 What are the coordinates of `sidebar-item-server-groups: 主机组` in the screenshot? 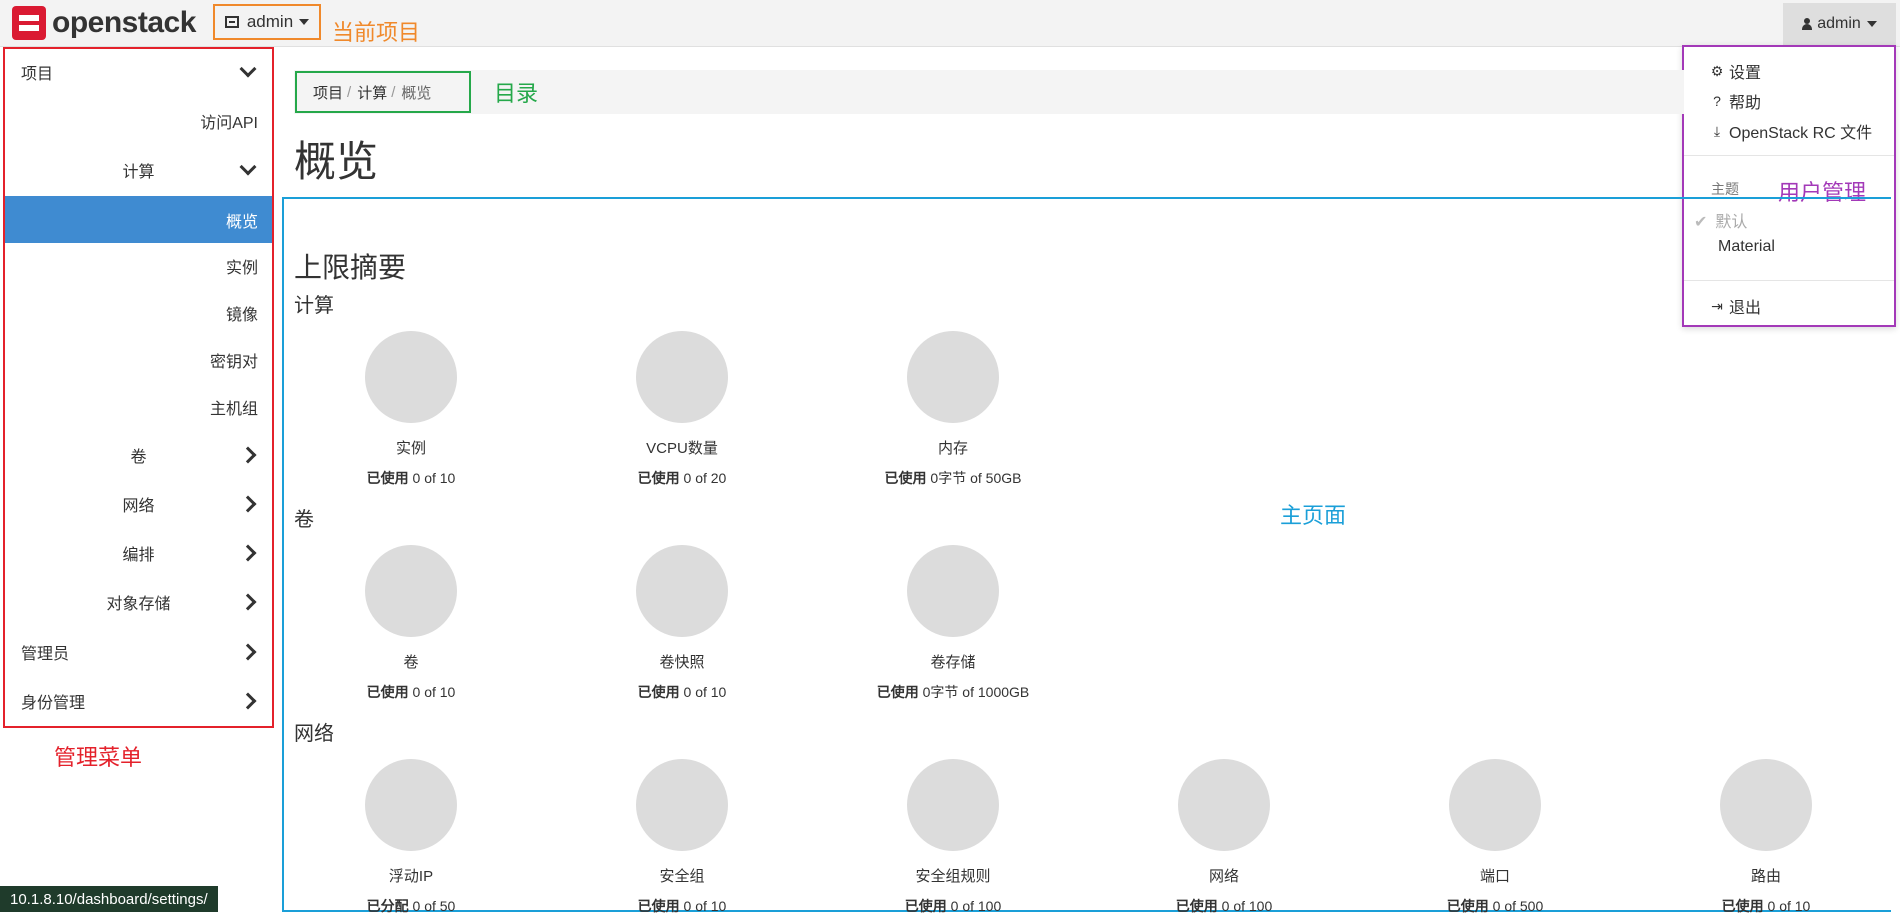 It's located at (138, 407).